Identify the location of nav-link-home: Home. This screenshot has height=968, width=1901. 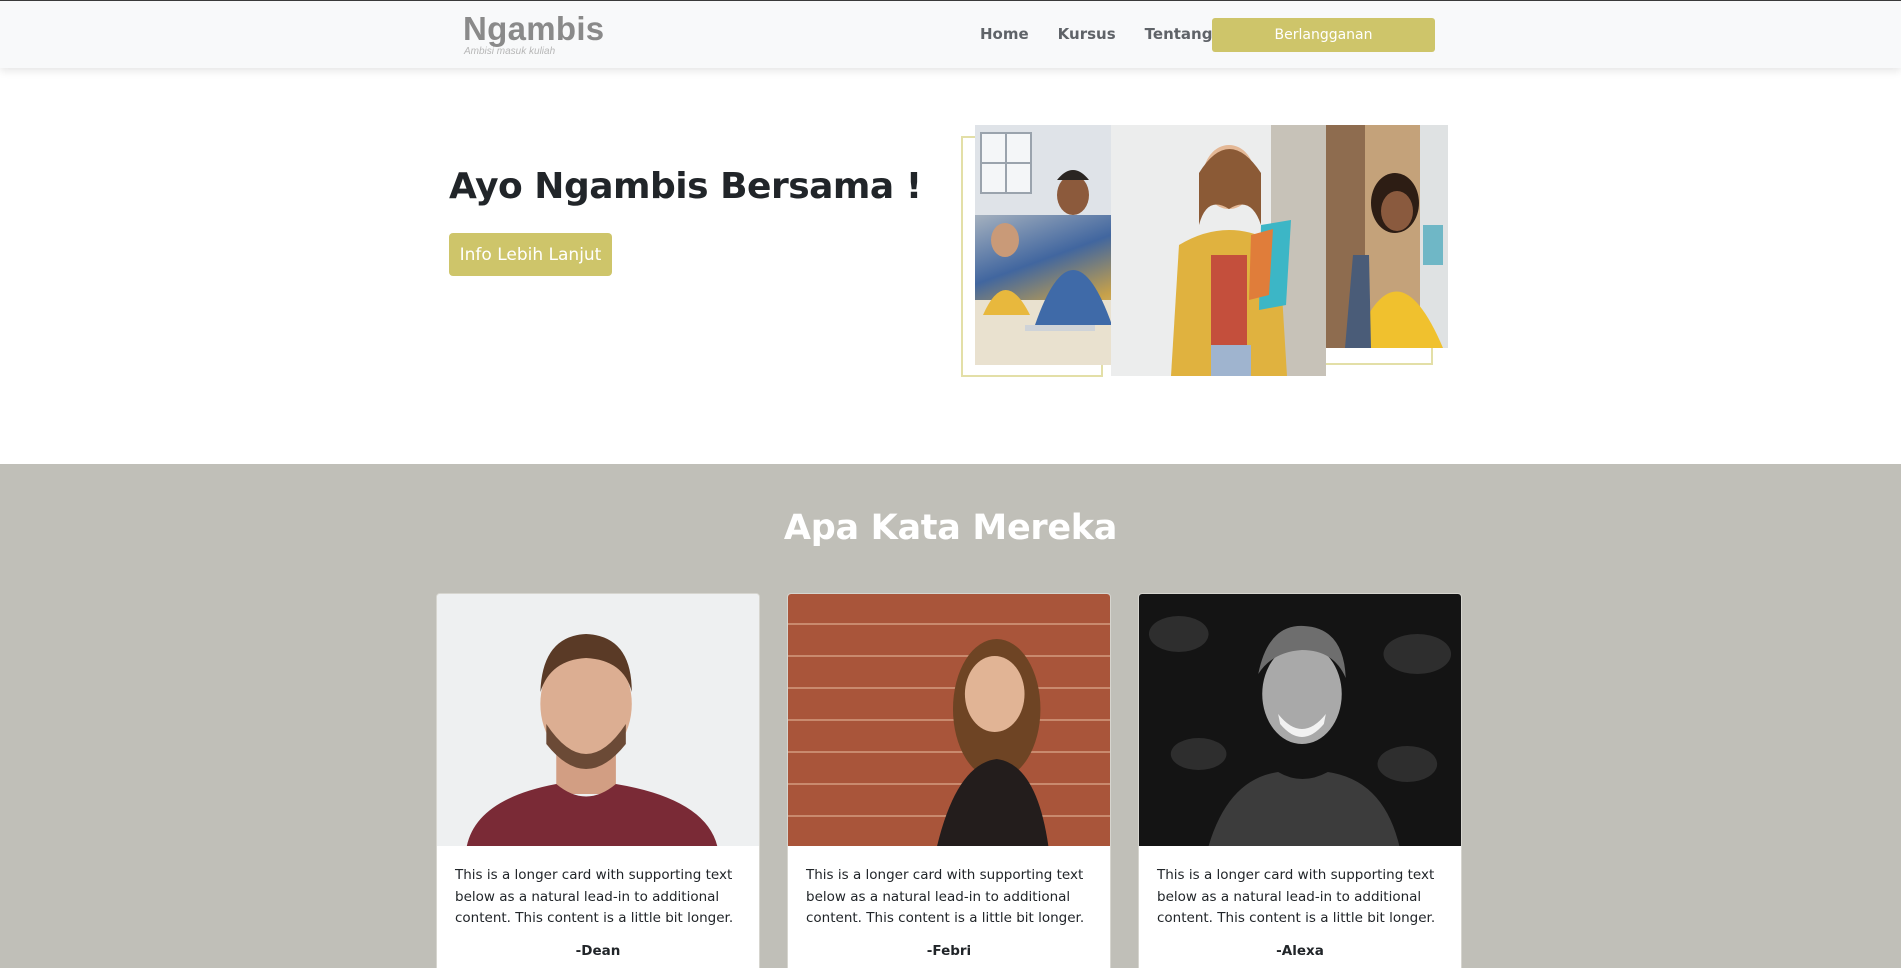
(1004, 34).